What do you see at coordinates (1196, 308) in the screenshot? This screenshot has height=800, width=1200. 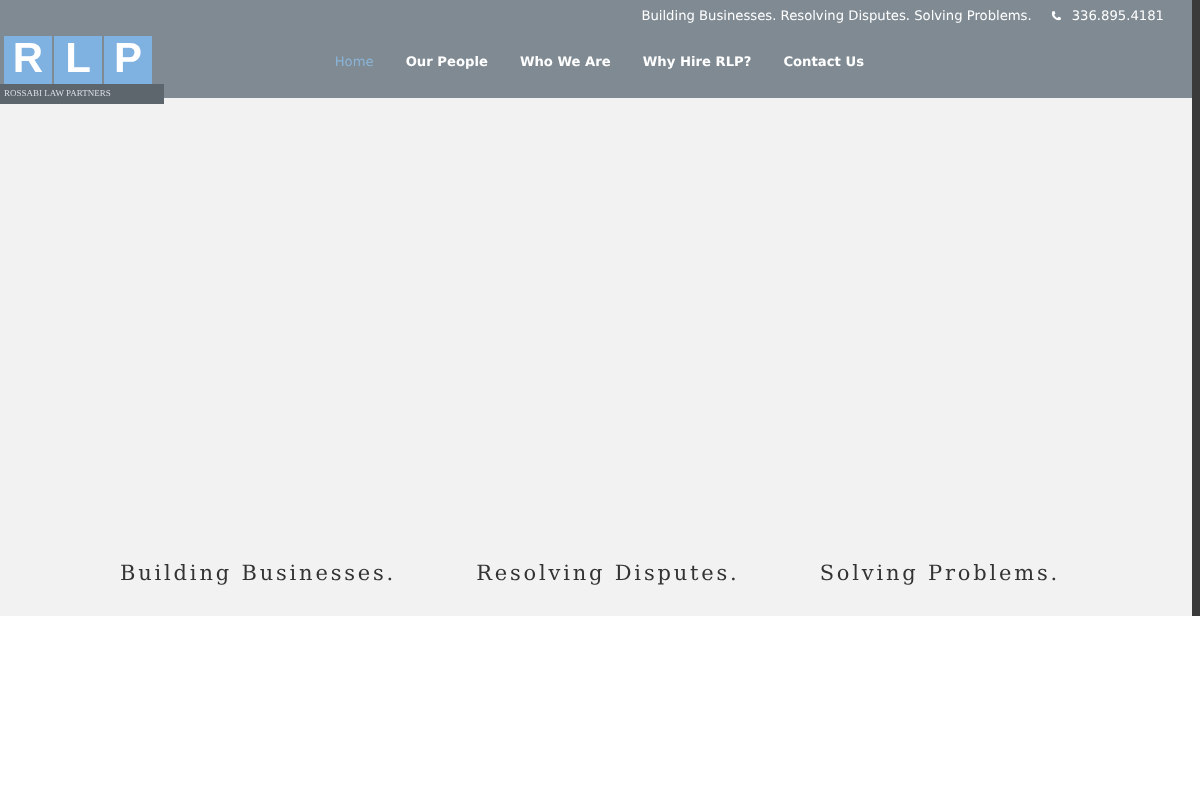 I see `scrollbar` at bounding box center [1196, 308].